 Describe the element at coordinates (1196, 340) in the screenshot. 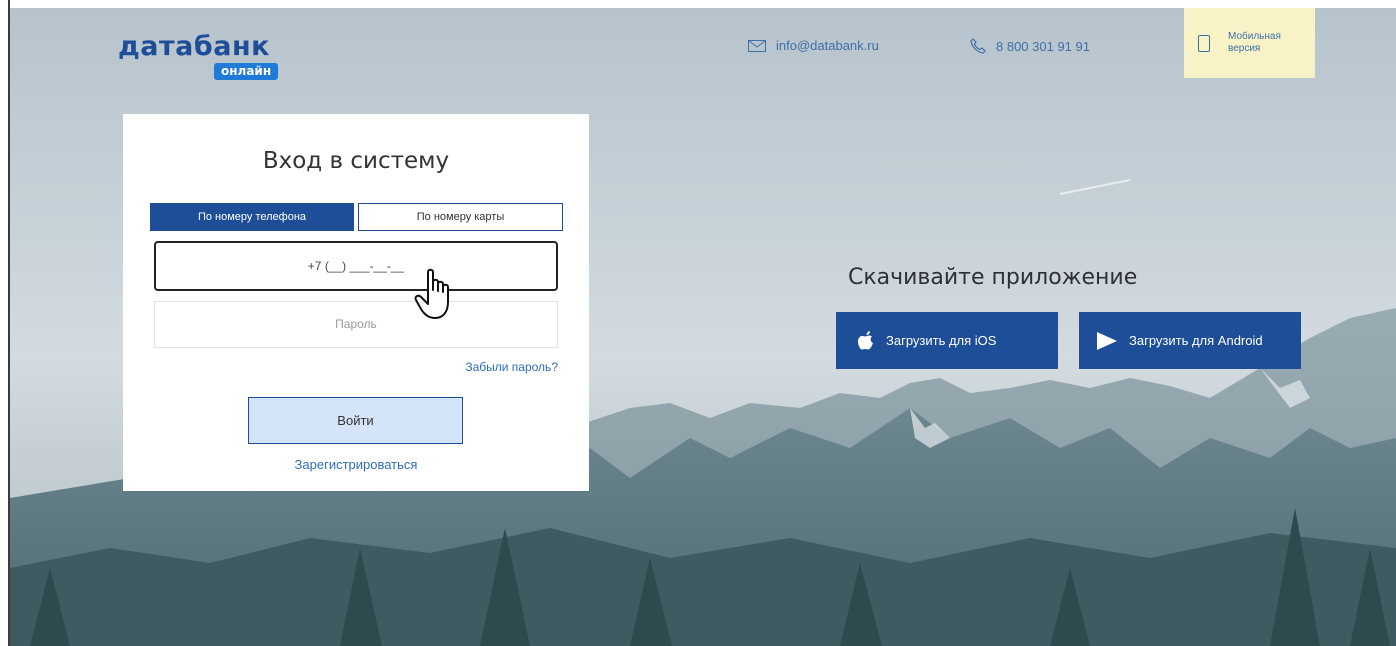

I see `download-android-label: Загрузить для Android` at that location.